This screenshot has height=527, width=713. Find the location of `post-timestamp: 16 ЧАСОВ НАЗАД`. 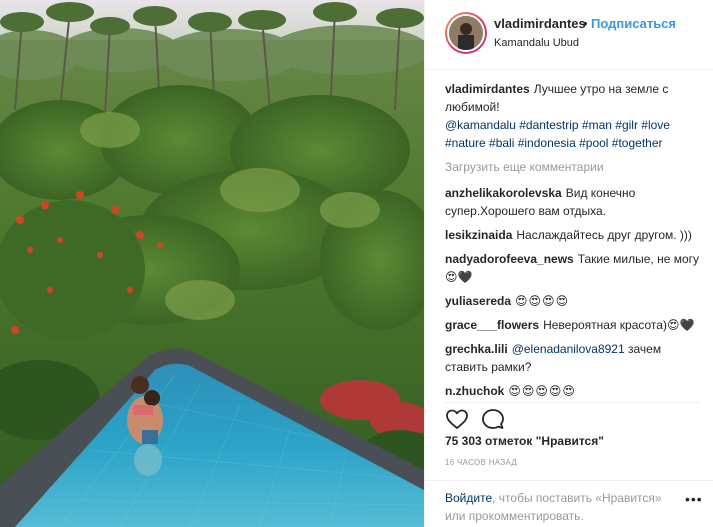

post-timestamp: 16 ЧАСОВ НАЗАД is located at coordinates (481, 462).